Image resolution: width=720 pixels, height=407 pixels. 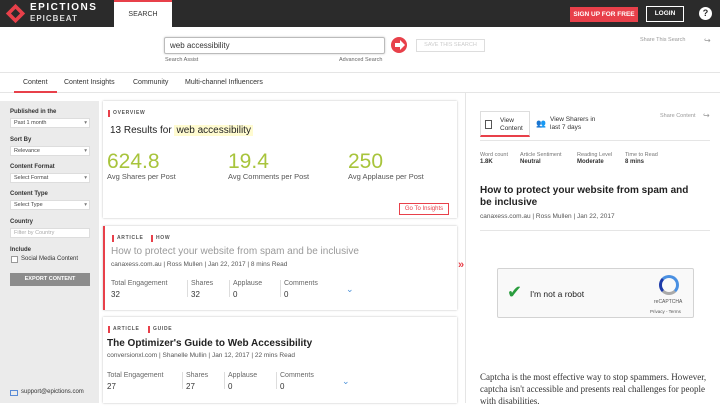 What do you see at coordinates (63, 8) in the screenshot?
I see `brand-name: EPICTIONS` at bounding box center [63, 8].